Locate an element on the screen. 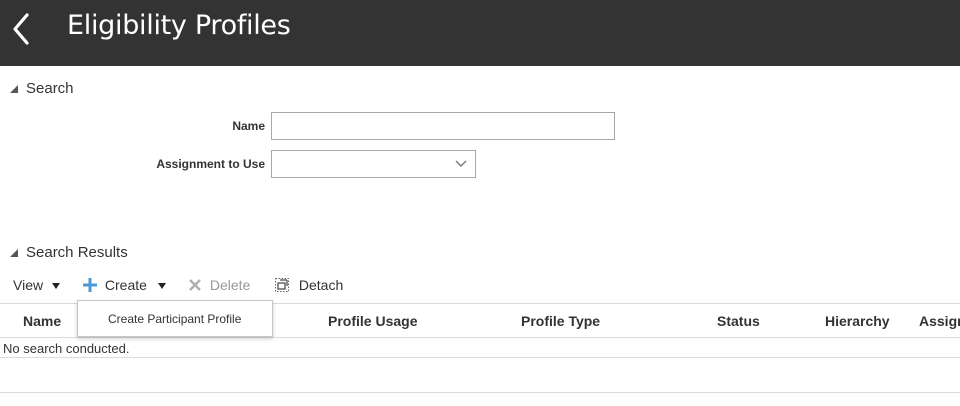 The width and height of the screenshot is (960, 406). detach-button: Detach is located at coordinates (308, 287).